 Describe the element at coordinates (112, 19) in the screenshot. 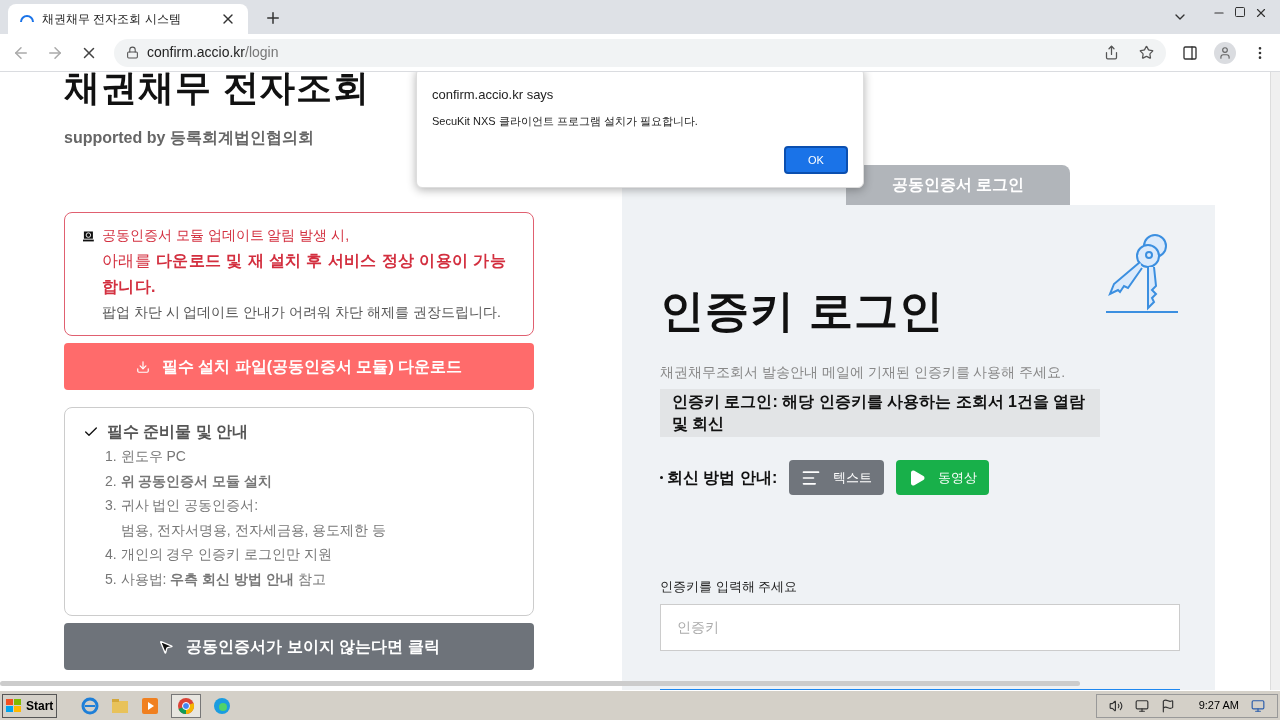

I see `tab-title: 채권채무 전자조회 시스템` at that location.